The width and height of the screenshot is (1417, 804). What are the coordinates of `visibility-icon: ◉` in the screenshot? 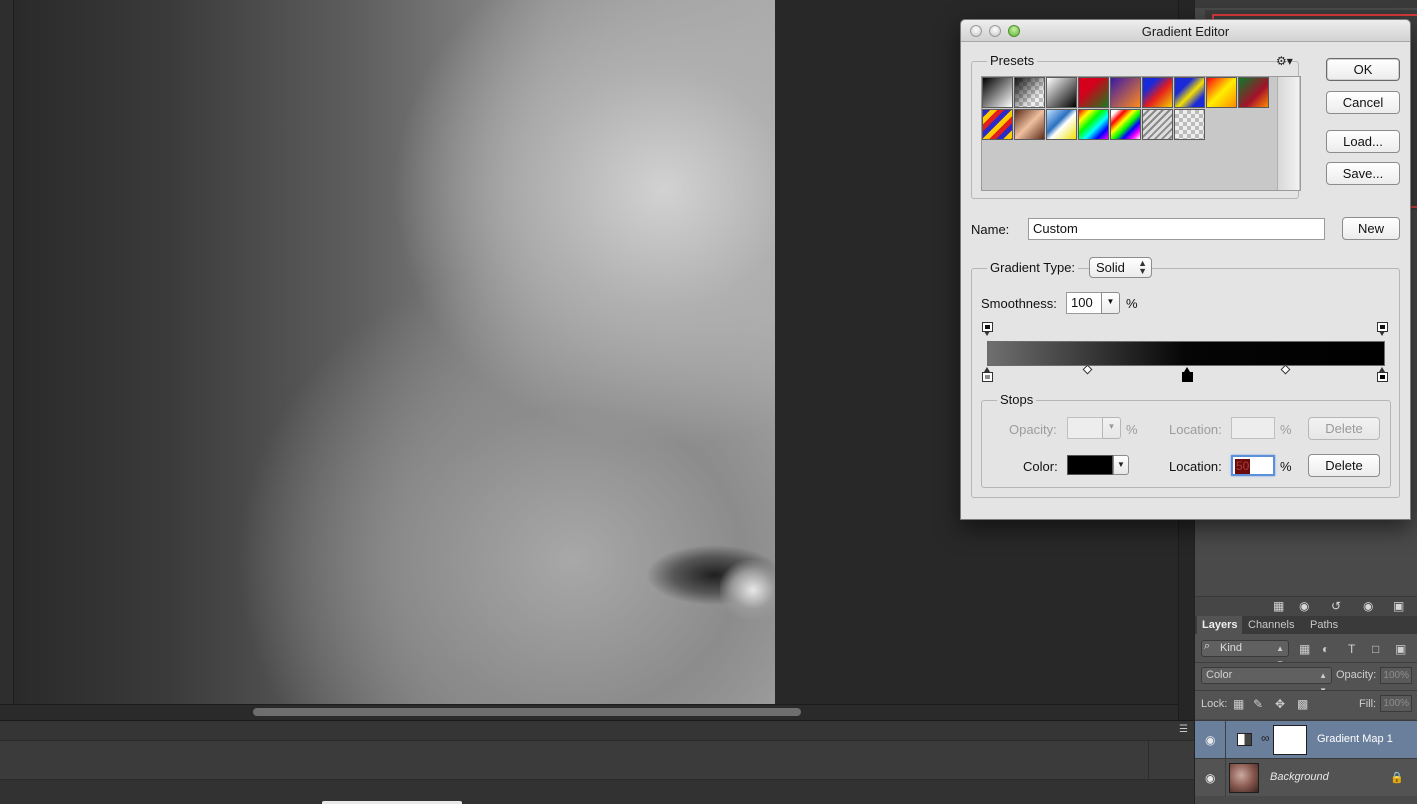 It's located at (1368, 606).